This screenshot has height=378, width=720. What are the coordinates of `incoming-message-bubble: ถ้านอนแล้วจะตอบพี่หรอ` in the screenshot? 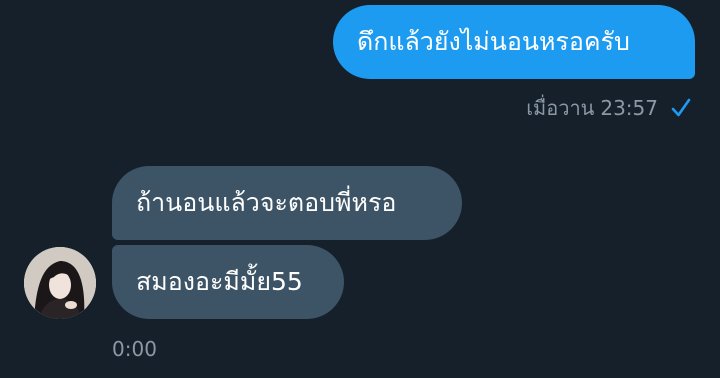 It's located at (287, 203).